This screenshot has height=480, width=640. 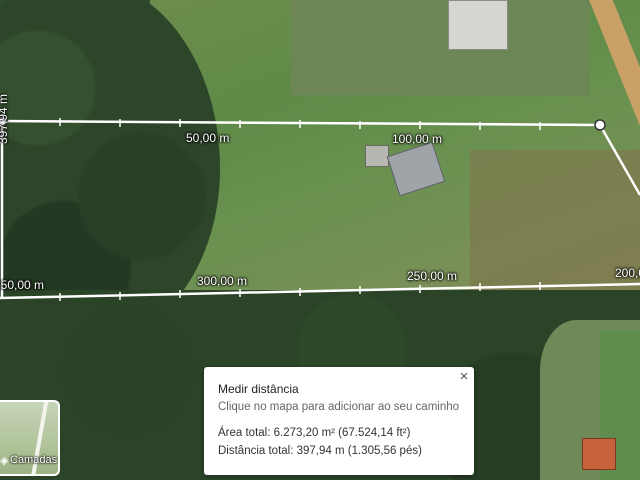 I want to click on layers-label: Camadas, so click(x=34, y=460).